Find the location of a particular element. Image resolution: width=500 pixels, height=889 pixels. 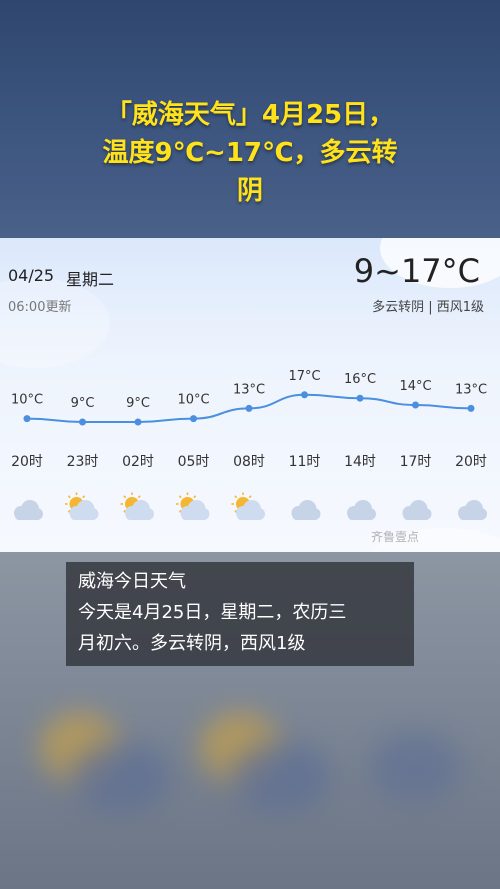

watermark: 齐鲁壹点 is located at coordinates (395, 537).